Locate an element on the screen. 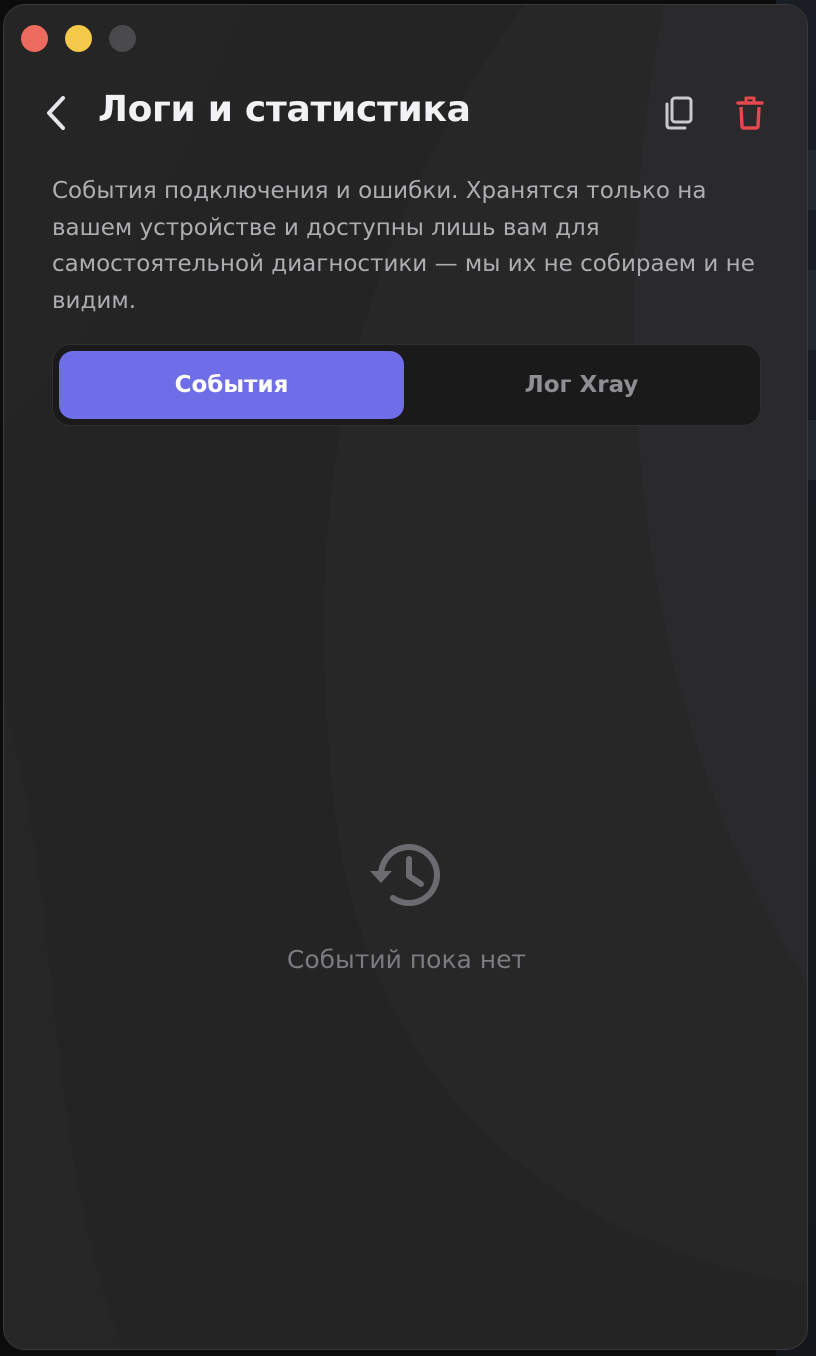 This screenshot has width=816, height=1356. tab-xray-log: Лог Xray is located at coordinates (581, 385).